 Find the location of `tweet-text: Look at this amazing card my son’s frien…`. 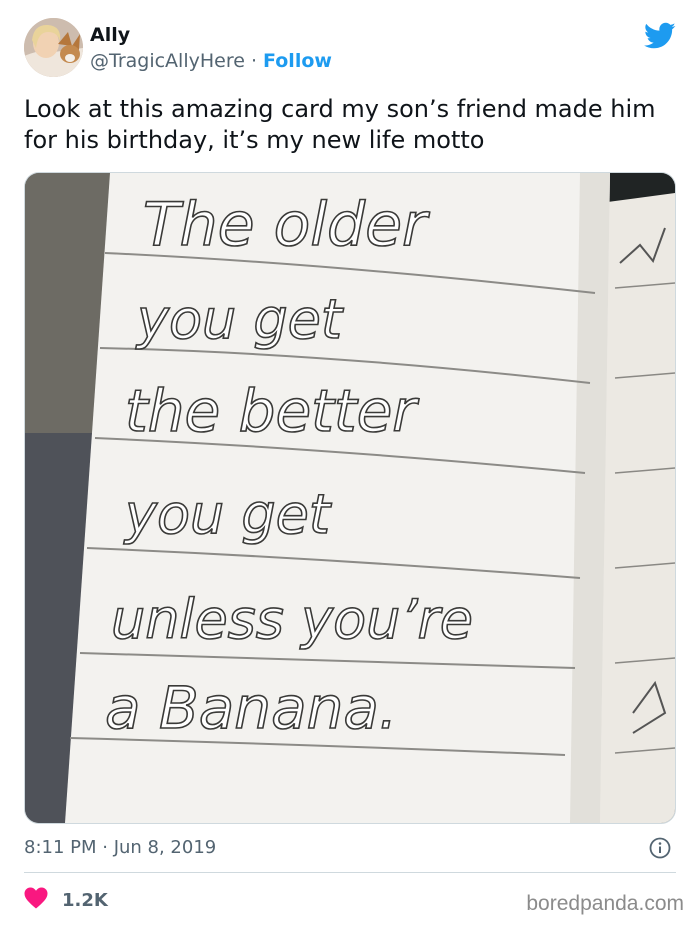

tweet-text: Look at this amazing card my son’s frien… is located at coordinates (340, 124).